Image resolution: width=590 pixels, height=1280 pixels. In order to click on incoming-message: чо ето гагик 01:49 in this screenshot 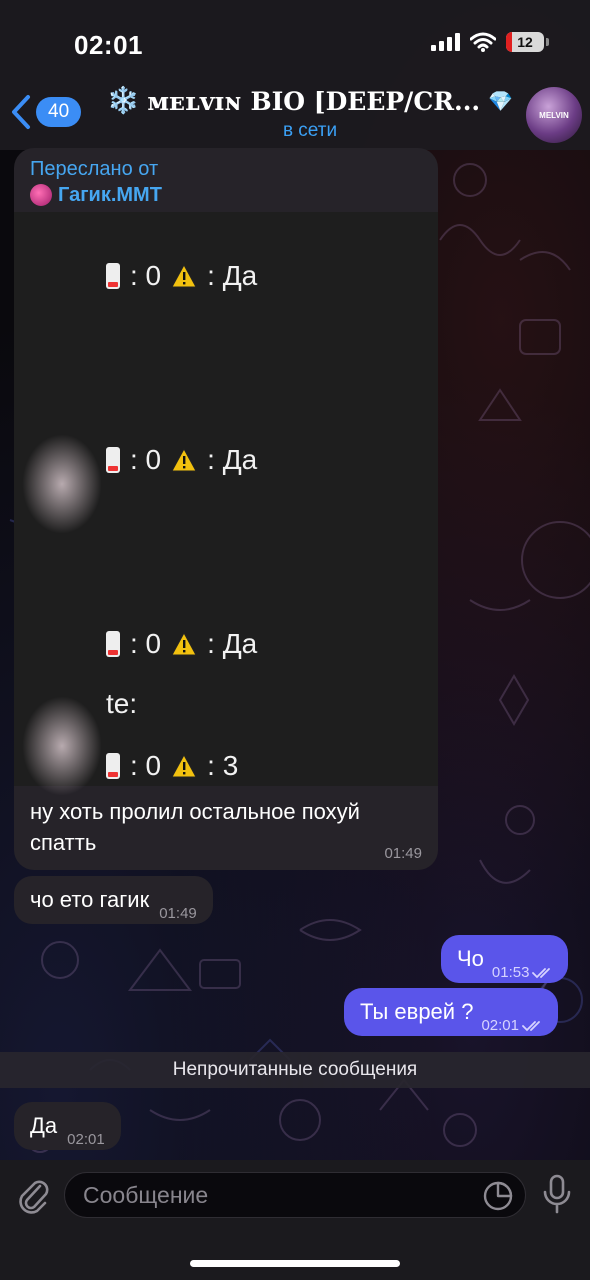, I will do `click(113, 900)`.